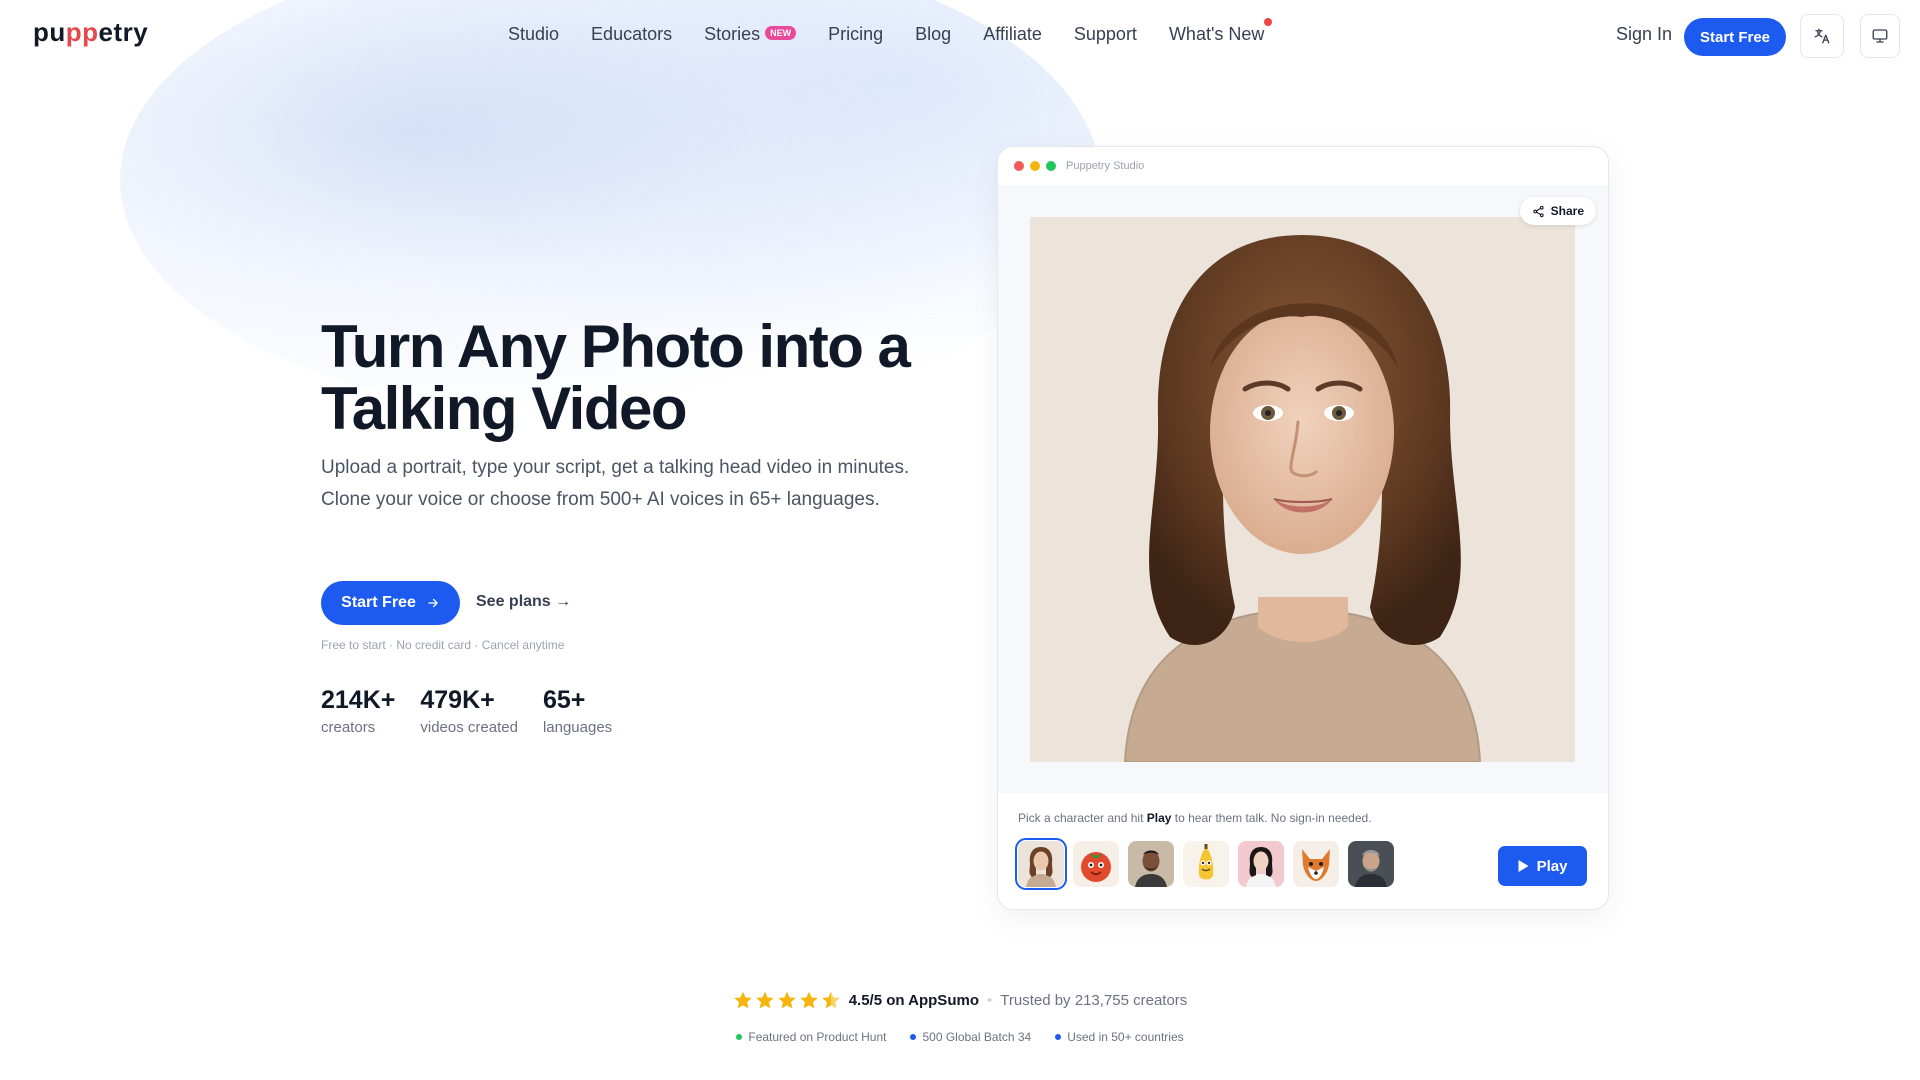 This screenshot has width=1920, height=1080. I want to click on nav-link-support: Support, so click(1105, 34).